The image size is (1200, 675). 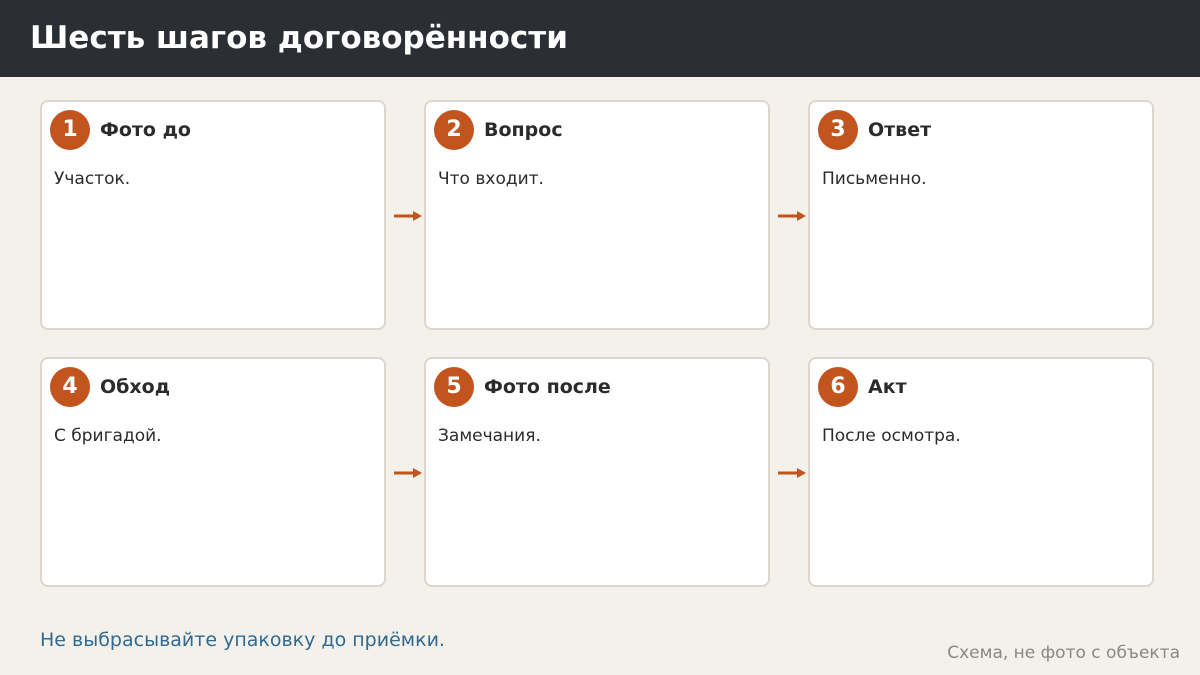 I want to click on page-title: Шесть шагов договорённости, so click(x=299, y=38).